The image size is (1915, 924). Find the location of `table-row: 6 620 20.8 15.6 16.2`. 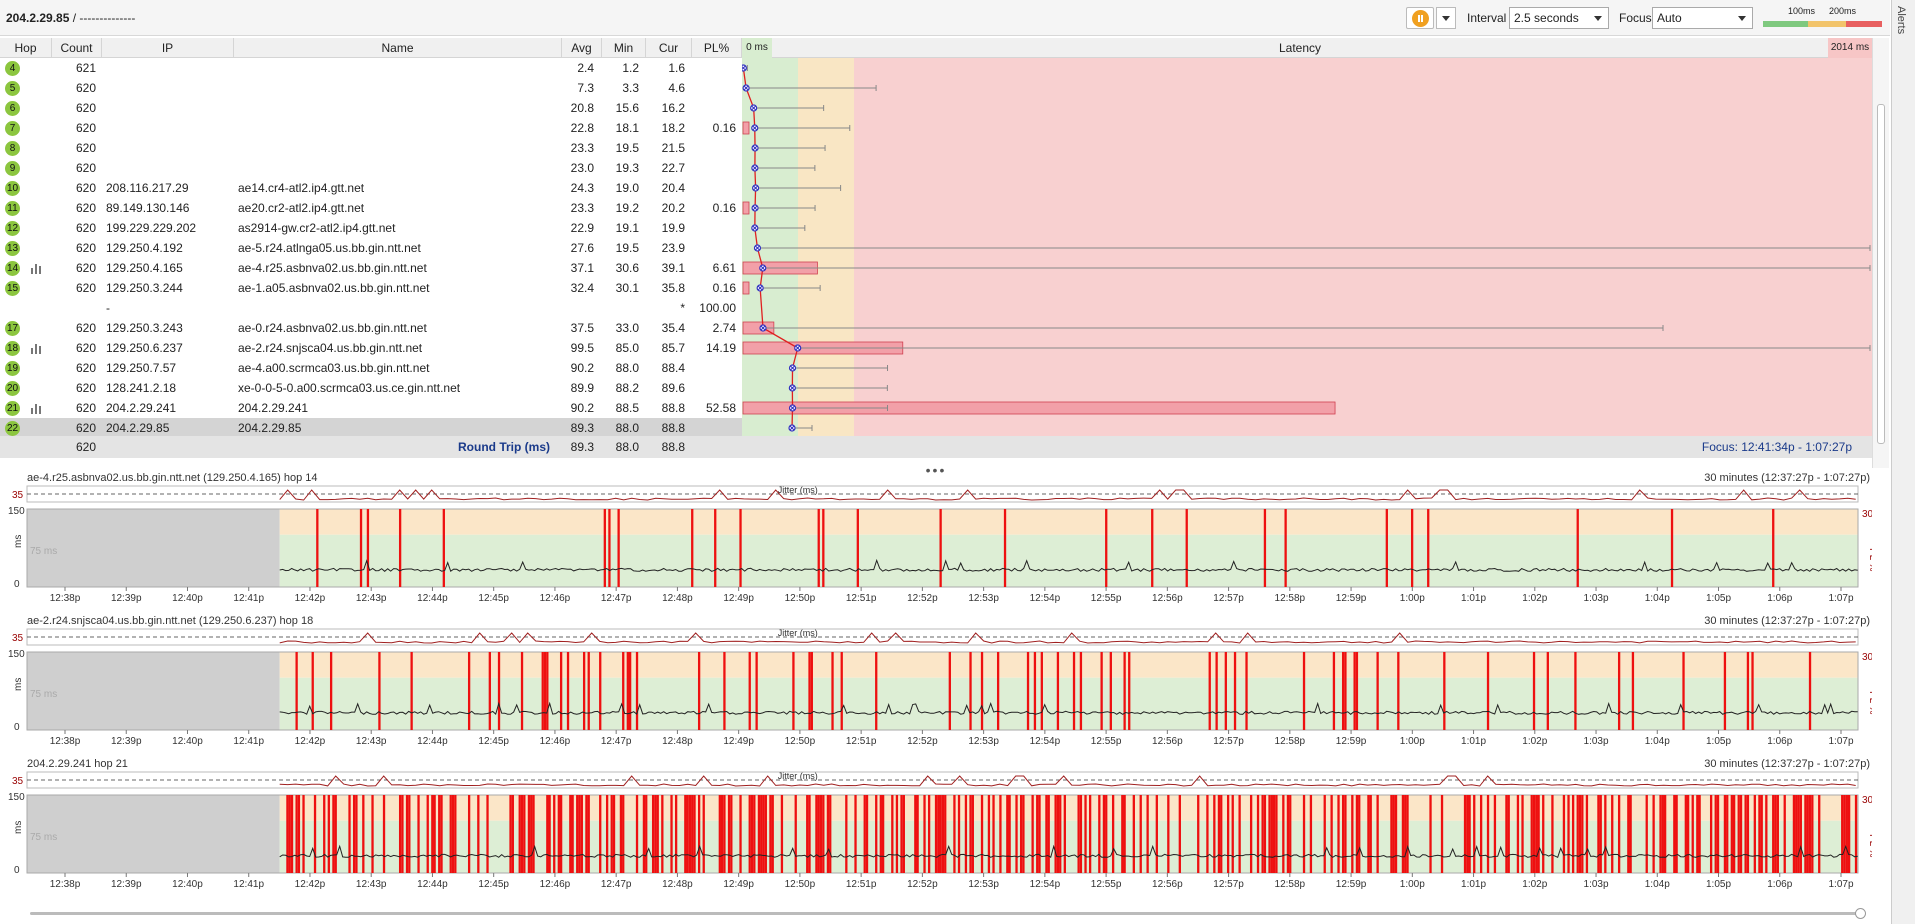

table-row: 6 620 20.8 15.6 16.2 is located at coordinates (371, 108).